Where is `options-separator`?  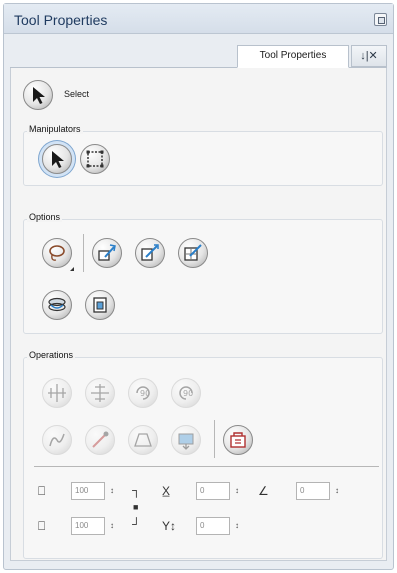
options-separator is located at coordinates (83, 253).